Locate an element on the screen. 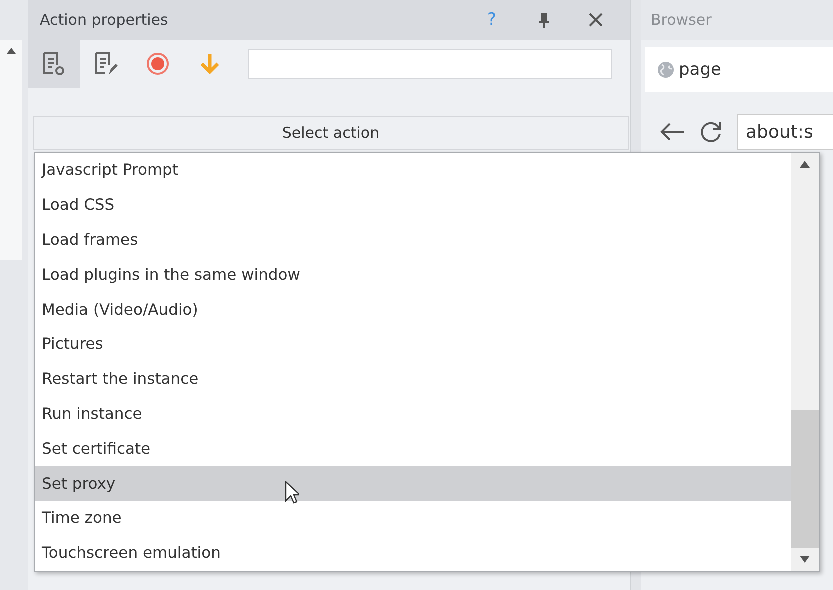  scrollbar-thumb is located at coordinates (805, 479).